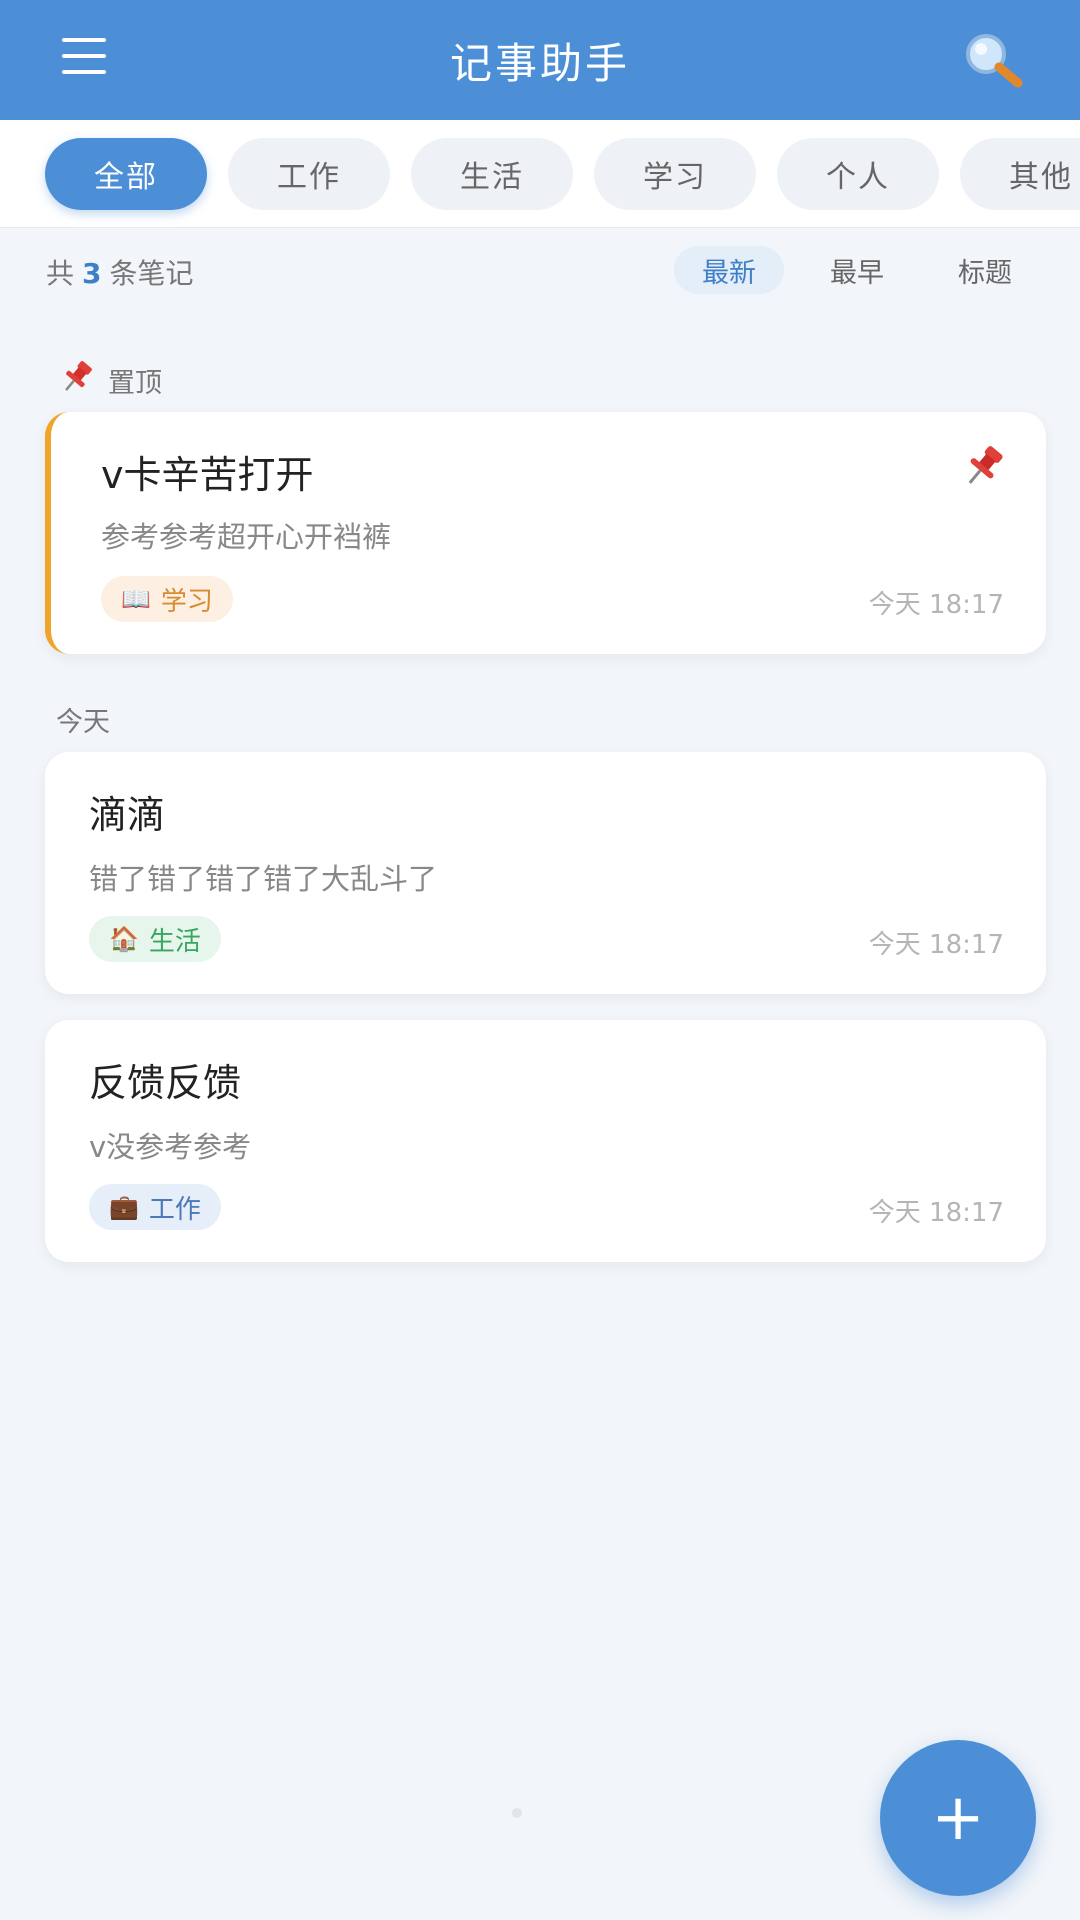  I want to click on summary-prefix: 共, so click(60, 273).